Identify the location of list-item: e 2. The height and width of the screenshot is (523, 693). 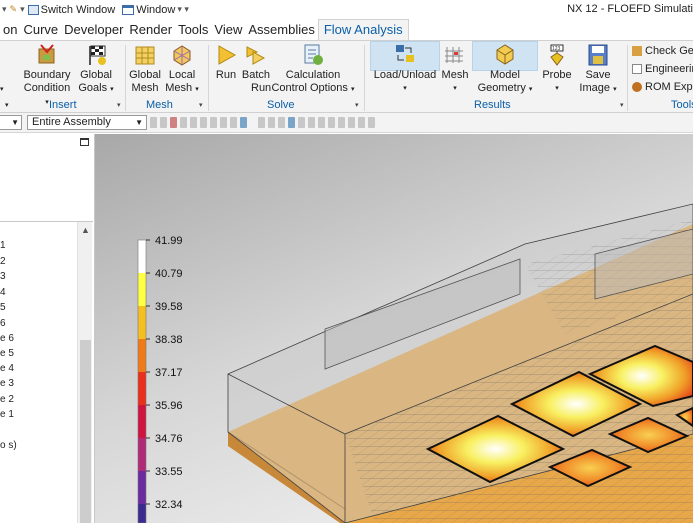
(7, 399).